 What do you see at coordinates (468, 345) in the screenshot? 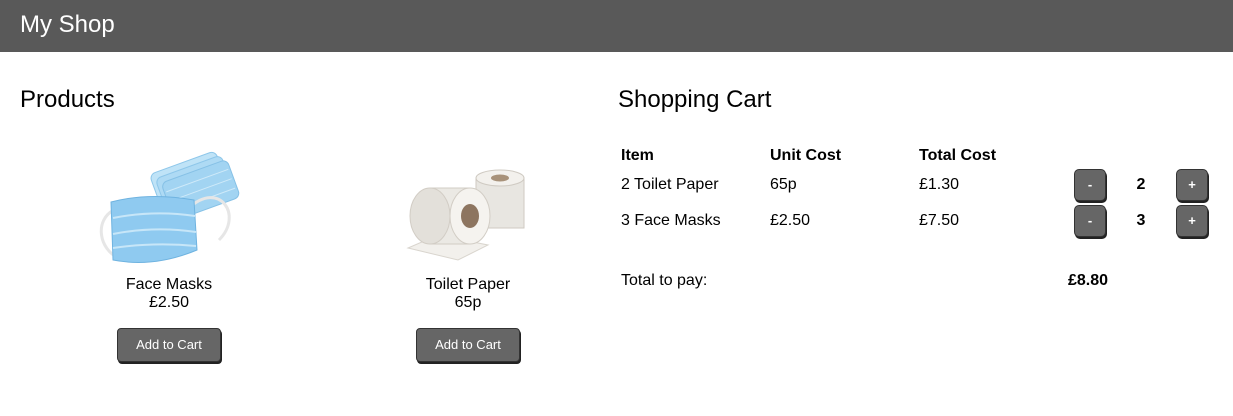
I see `add-to-cart-button-toilet-paper: Add to Cart` at bounding box center [468, 345].